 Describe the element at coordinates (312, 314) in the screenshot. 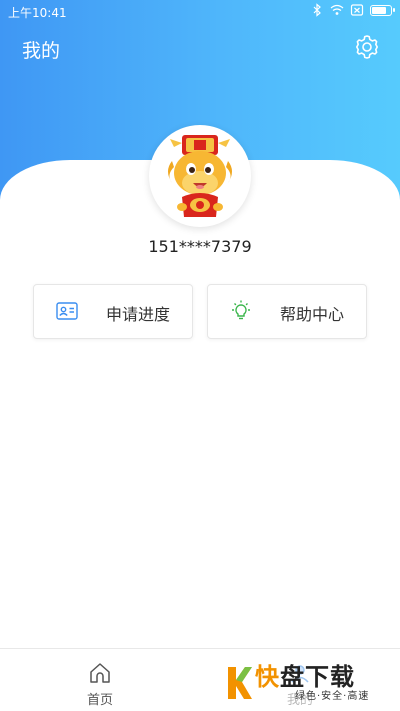

I see `help-center-label: 帮助中心` at that location.